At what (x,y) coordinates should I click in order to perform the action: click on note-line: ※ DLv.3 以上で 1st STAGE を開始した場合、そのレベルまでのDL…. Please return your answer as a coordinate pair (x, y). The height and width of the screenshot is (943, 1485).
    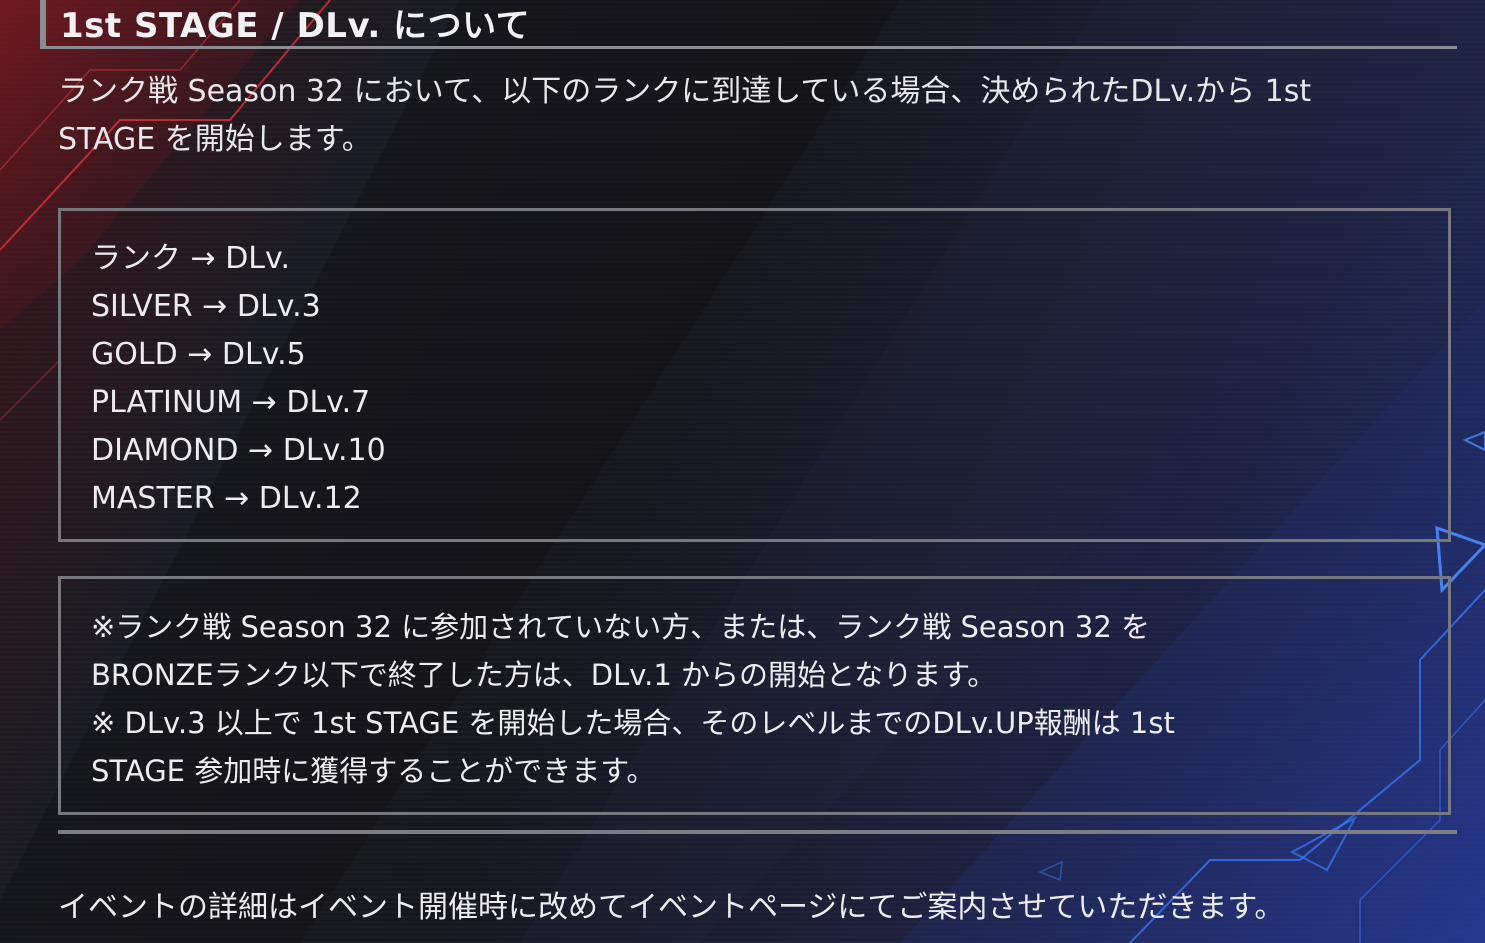
    Looking at the image, I should click on (633, 723).